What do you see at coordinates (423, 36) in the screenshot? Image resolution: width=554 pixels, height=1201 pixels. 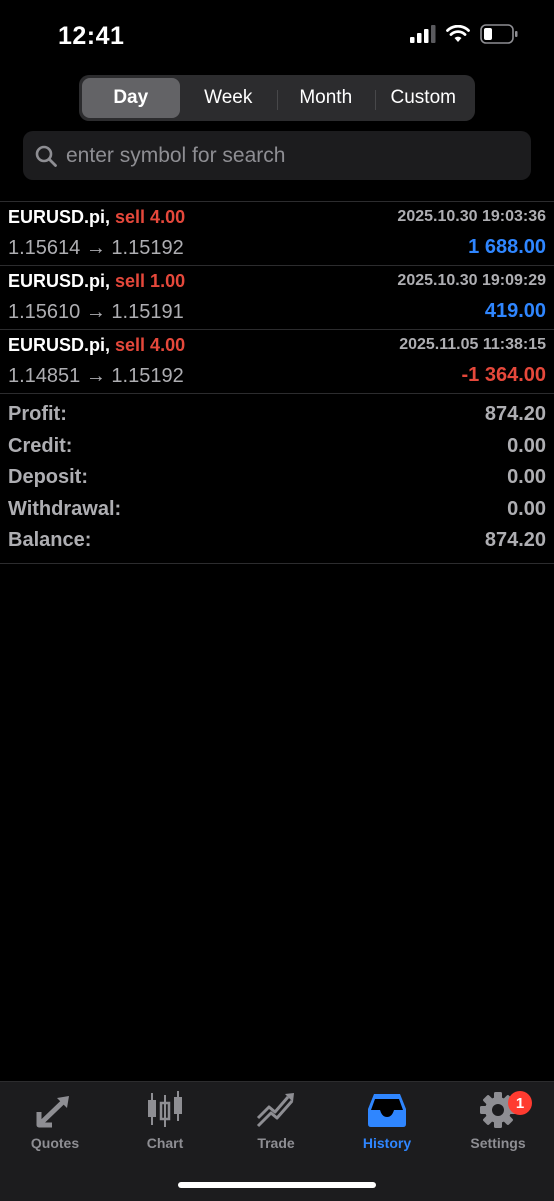 I see `cellular-signal-icon` at bounding box center [423, 36].